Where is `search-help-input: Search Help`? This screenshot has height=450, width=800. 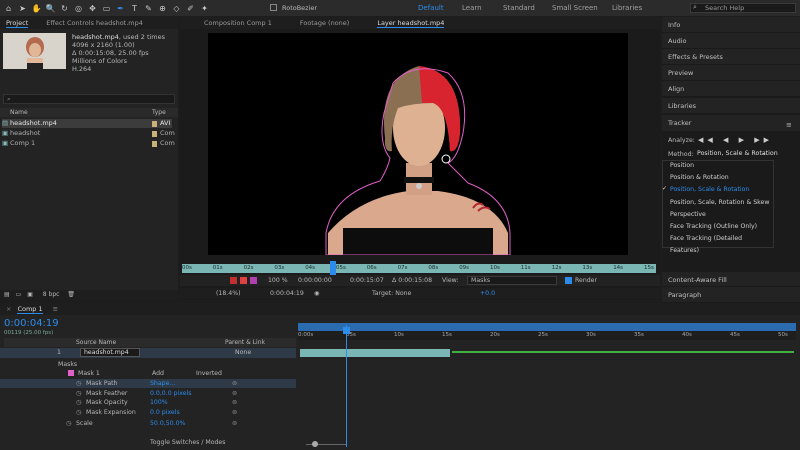 search-help-input: Search Help is located at coordinates (743, 8).